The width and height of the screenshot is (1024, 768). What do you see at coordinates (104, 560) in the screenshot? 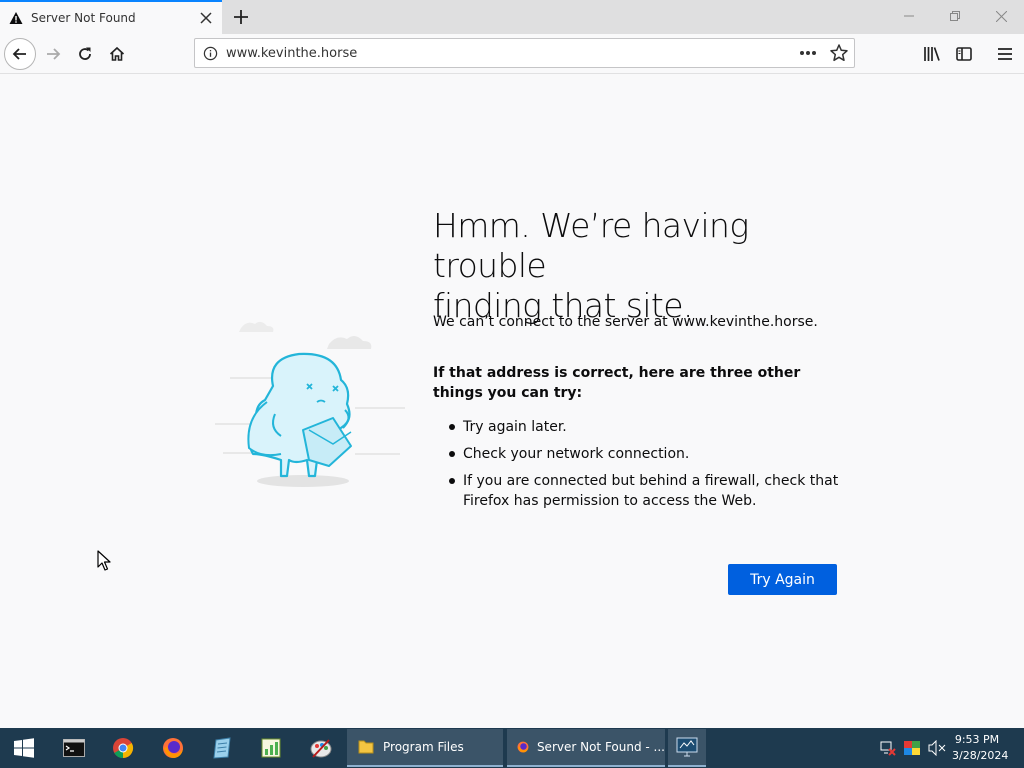
I see `mouse-cursor-icon` at bounding box center [104, 560].